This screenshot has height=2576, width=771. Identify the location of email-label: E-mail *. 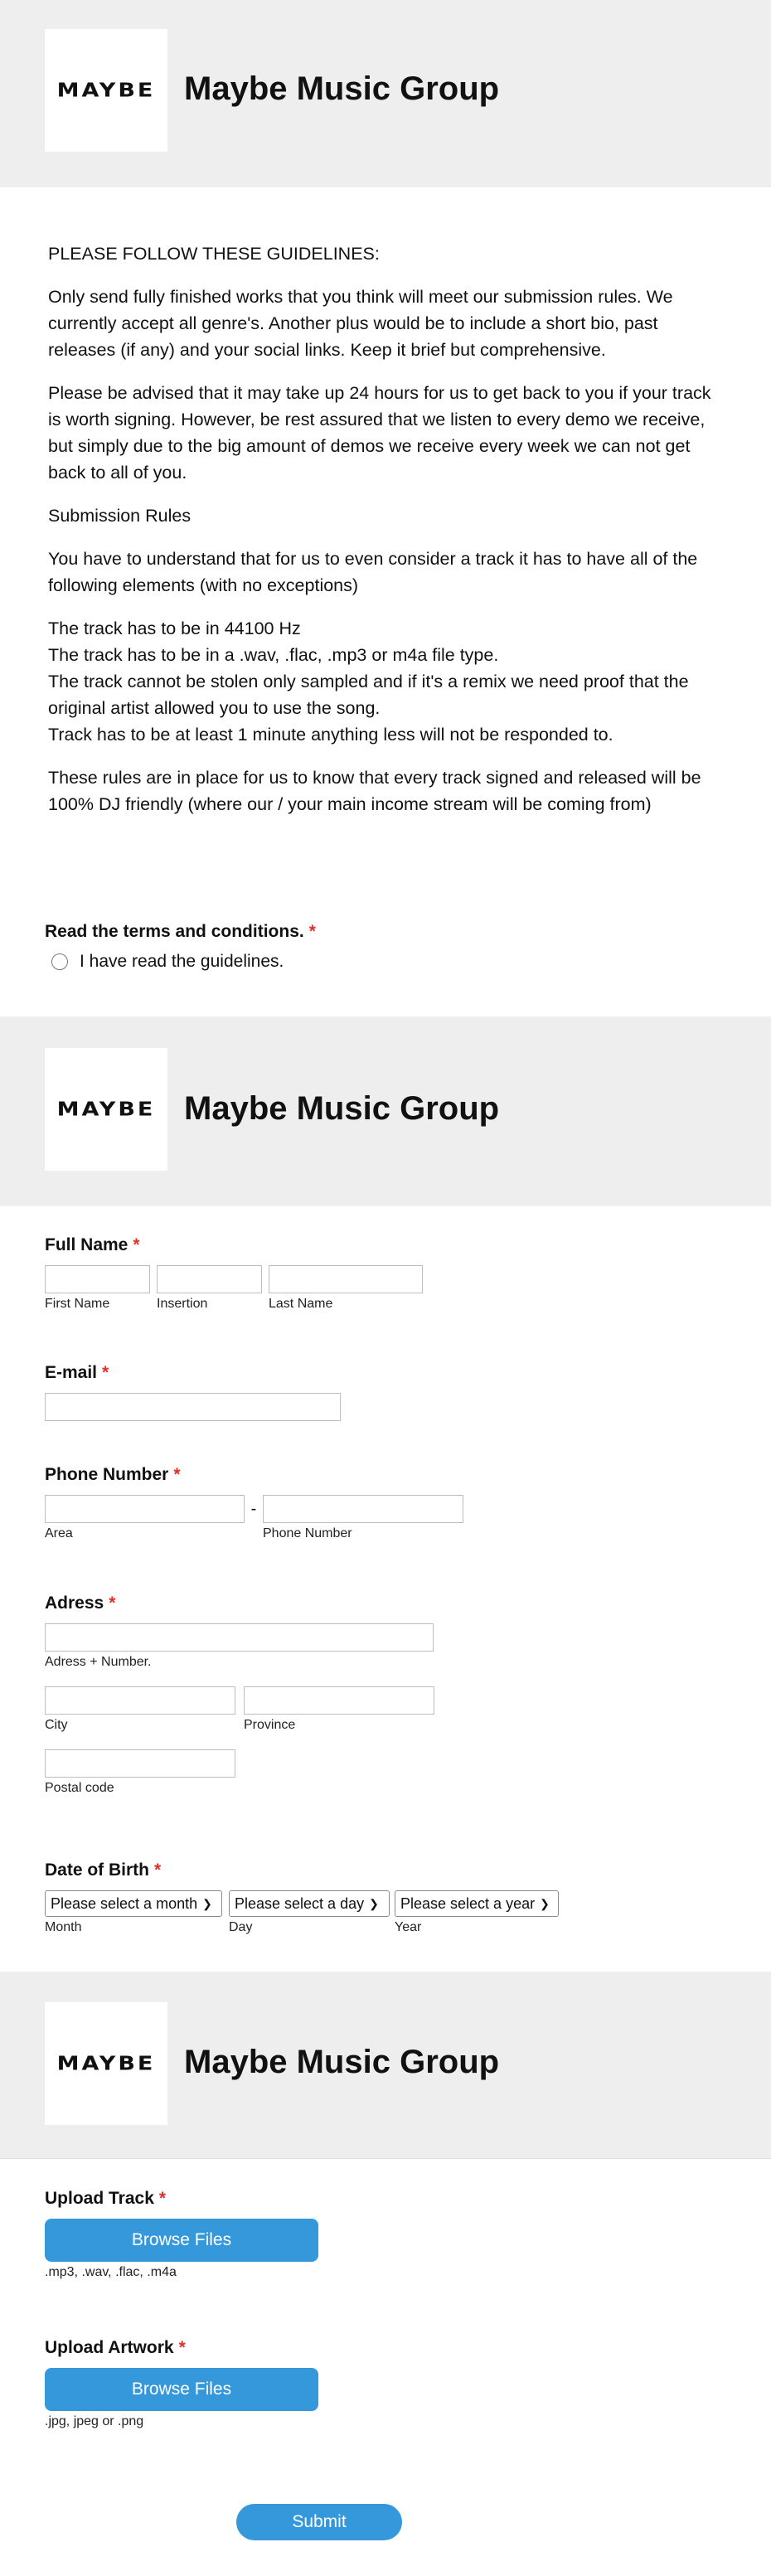
(77, 1372).